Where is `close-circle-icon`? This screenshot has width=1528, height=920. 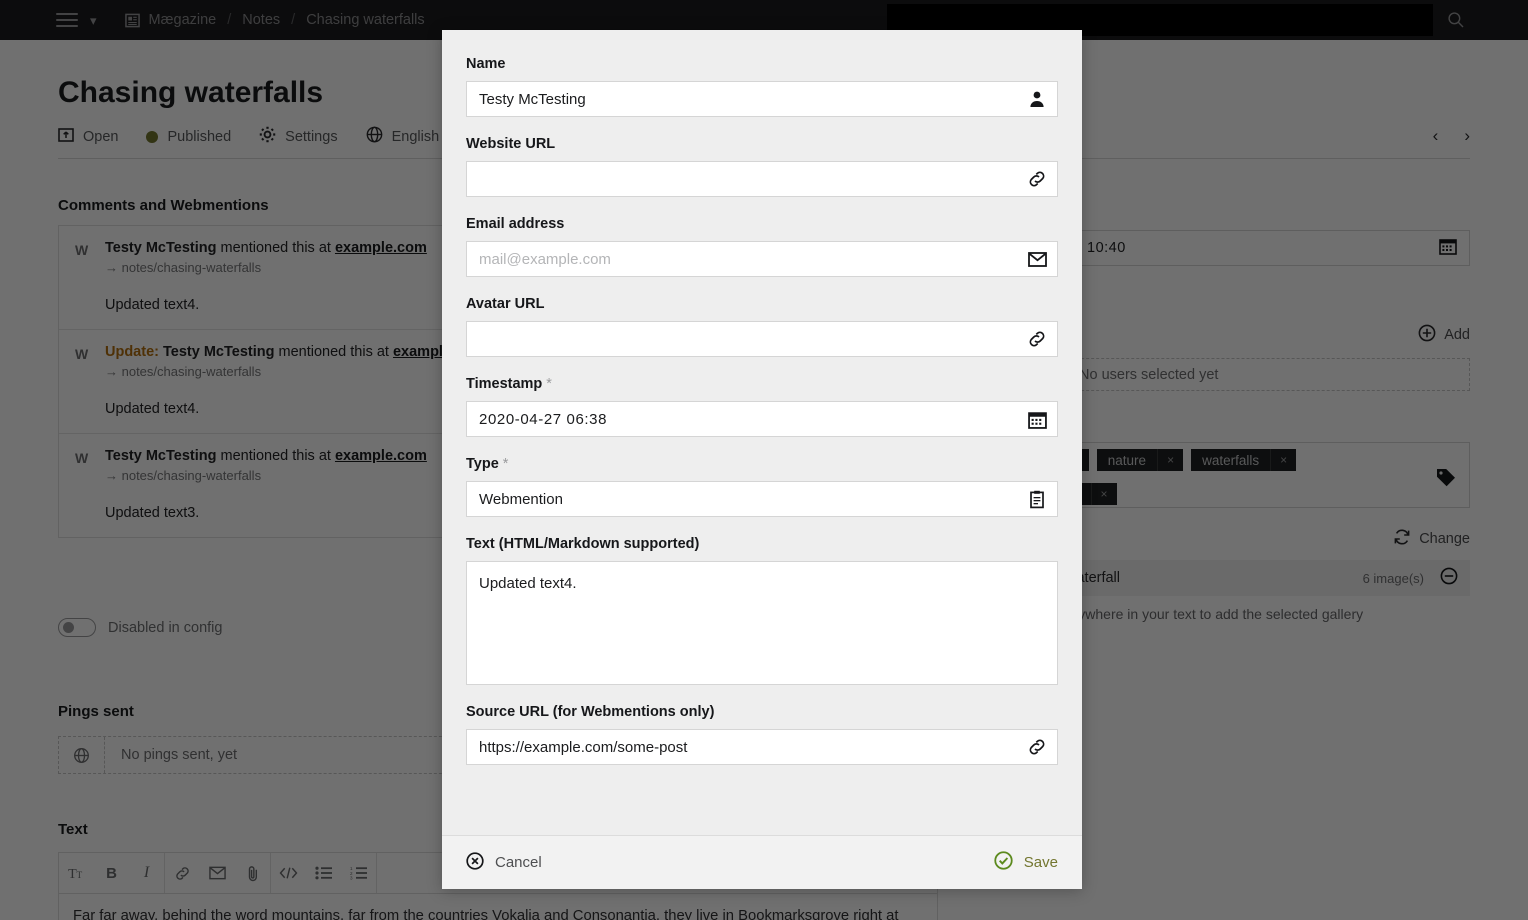
close-circle-icon is located at coordinates (475, 862).